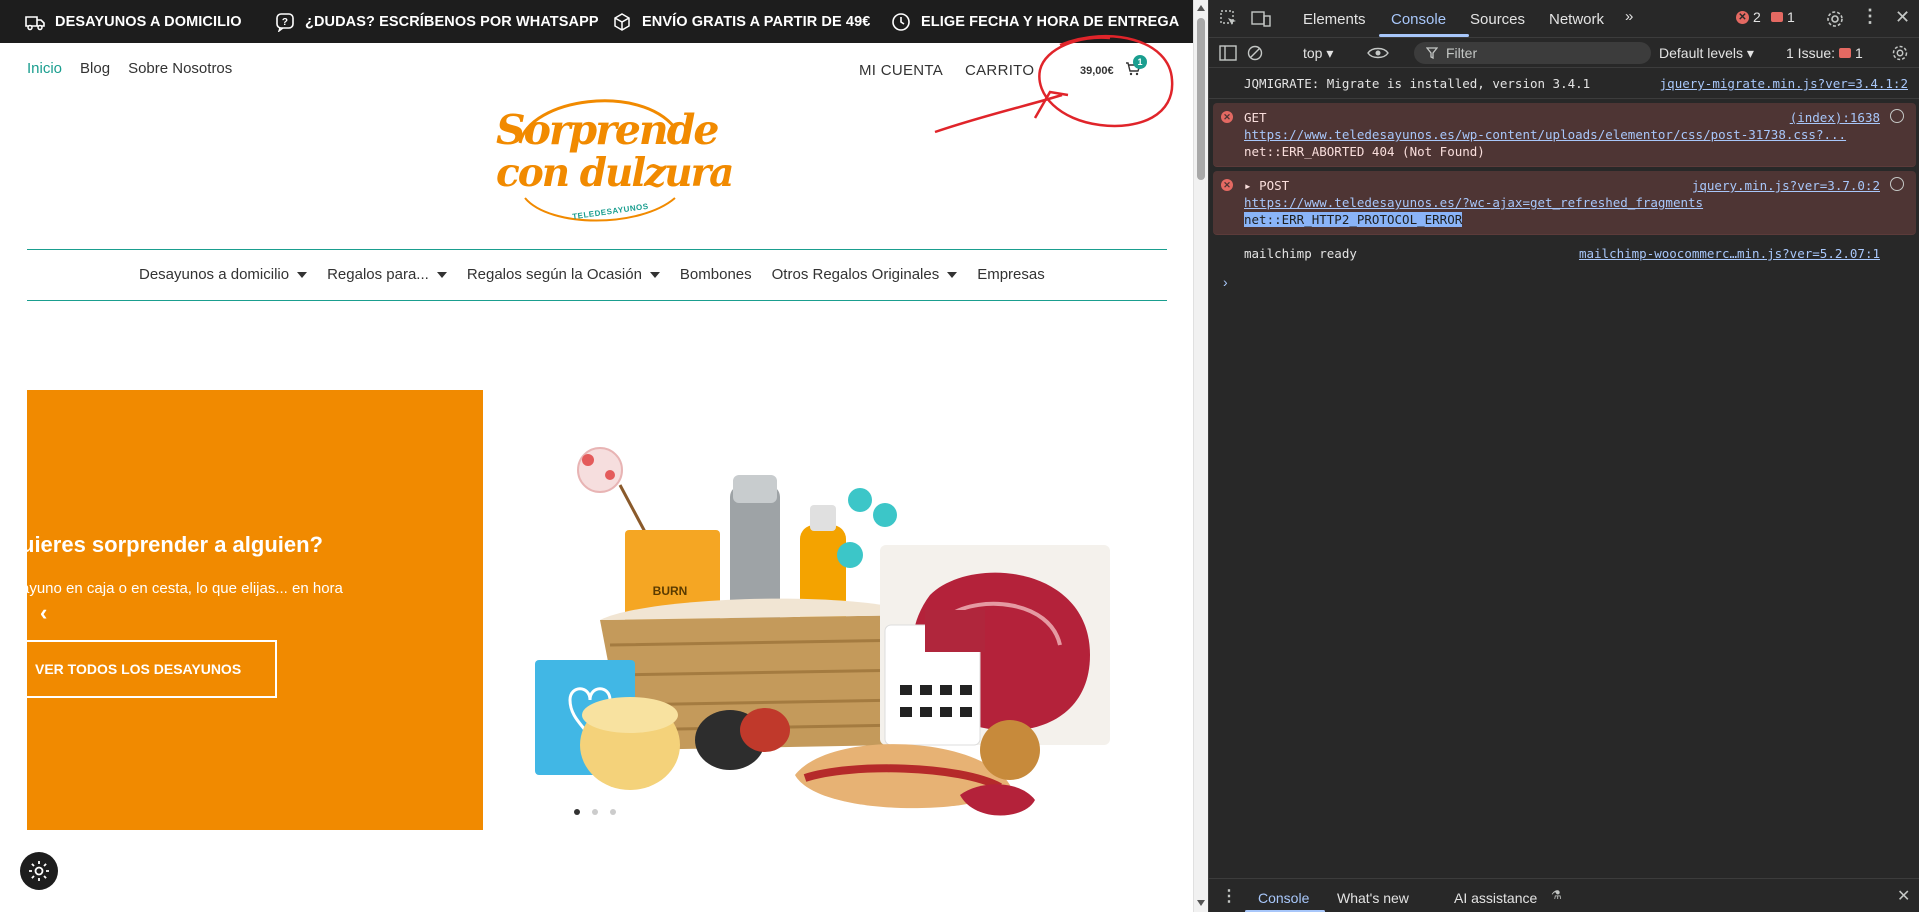 This screenshot has width=1919, height=912. What do you see at coordinates (1564, 895) in the screenshot?
I see `devtools-drawer-tabbar: ⋮ Console What's new AI assistance ⚗ ✕` at bounding box center [1564, 895].